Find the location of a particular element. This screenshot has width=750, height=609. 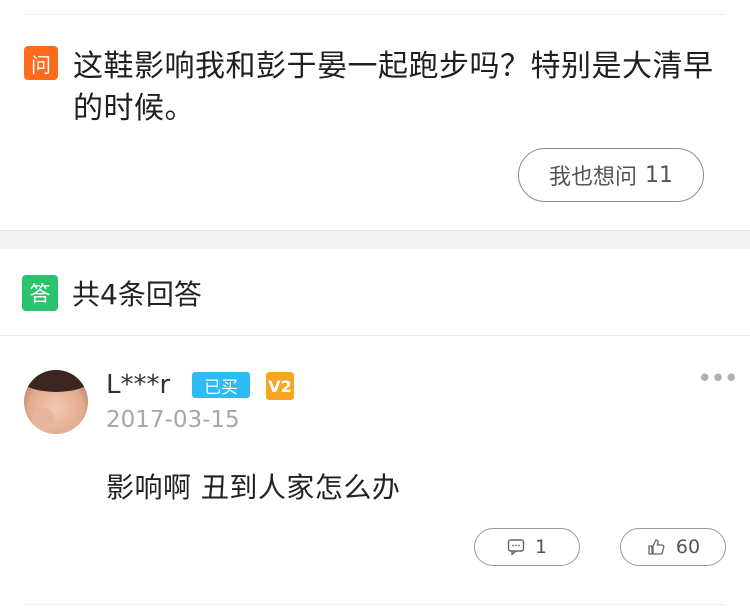

want-to-ask-button: 我也想问 11 is located at coordinates (611, 175).